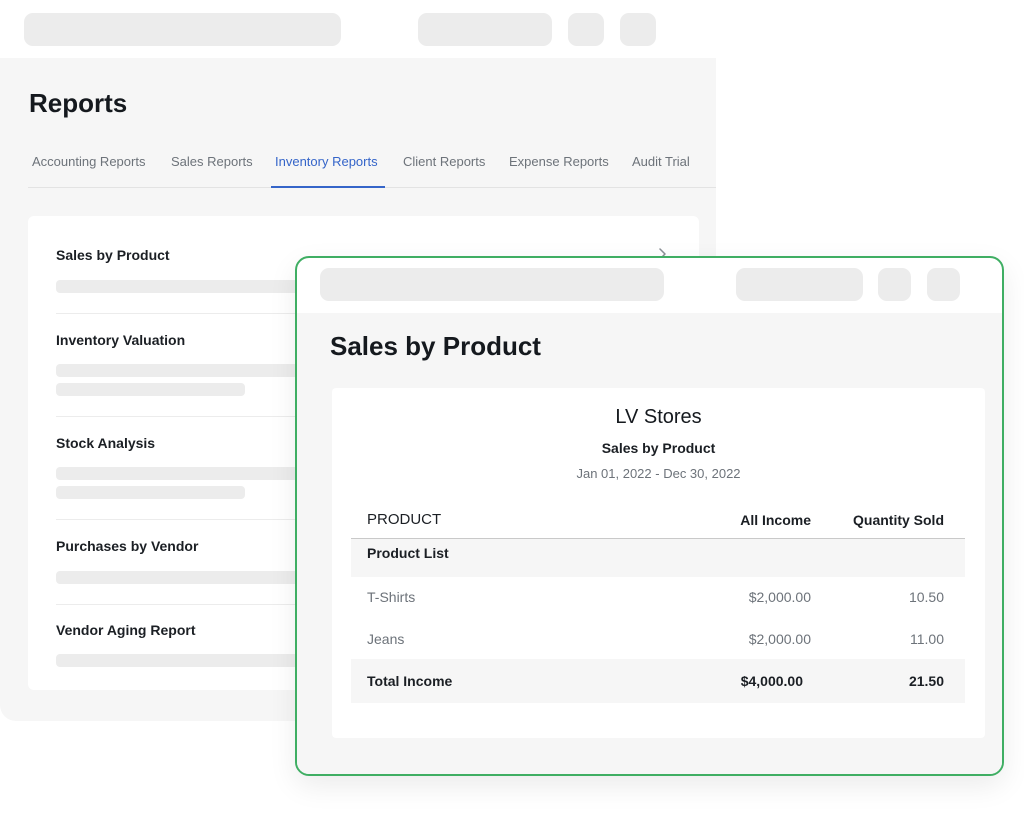 This screenshot has height=813, width=1024. Describe the element at coordinates (328, 187) in the screenshot. I see `active-tab-indicator` at that location.